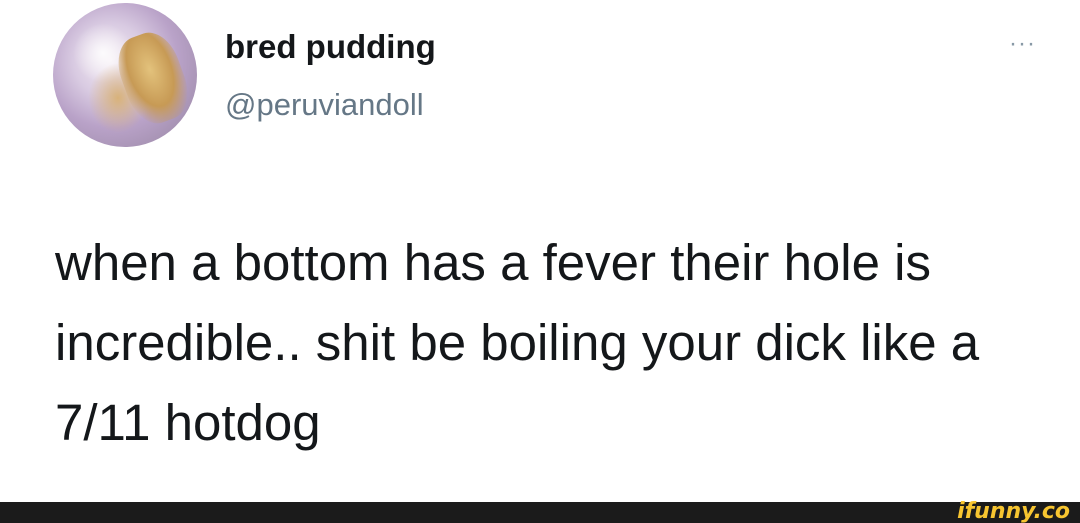 The width and height of the screenshot is (1080, 523). I want to click on avatar, so click(125, 75).